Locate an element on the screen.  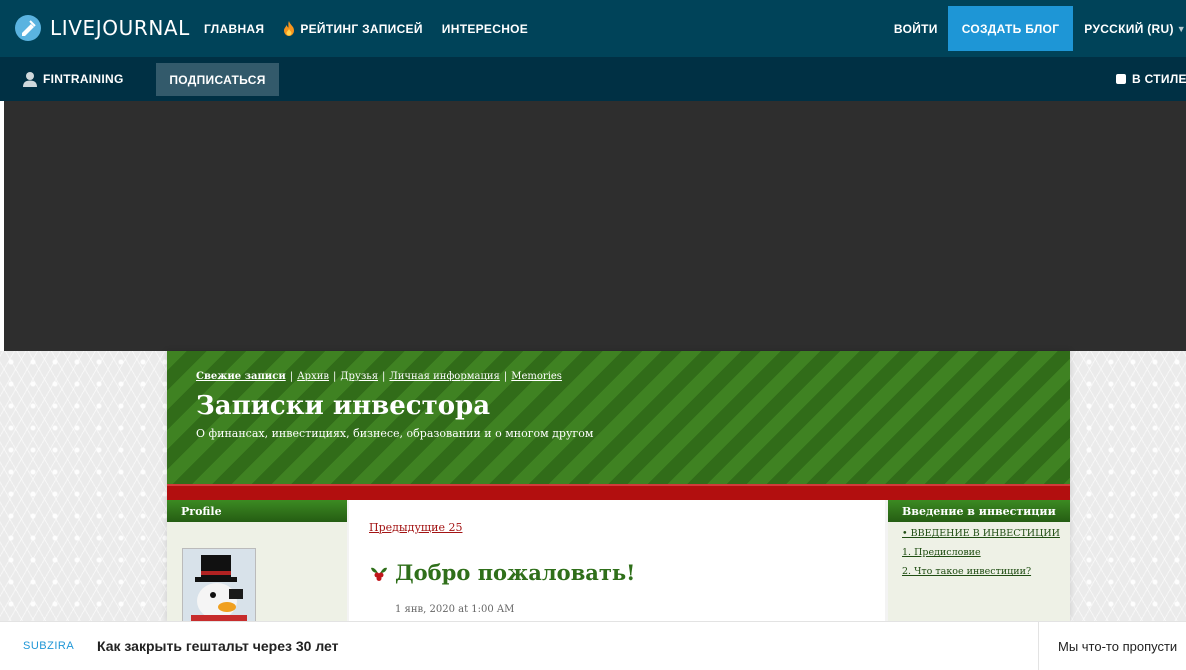
recommendation-headline: Как закрыть гештальт через 30 лет is located at coordinates (218, 646).